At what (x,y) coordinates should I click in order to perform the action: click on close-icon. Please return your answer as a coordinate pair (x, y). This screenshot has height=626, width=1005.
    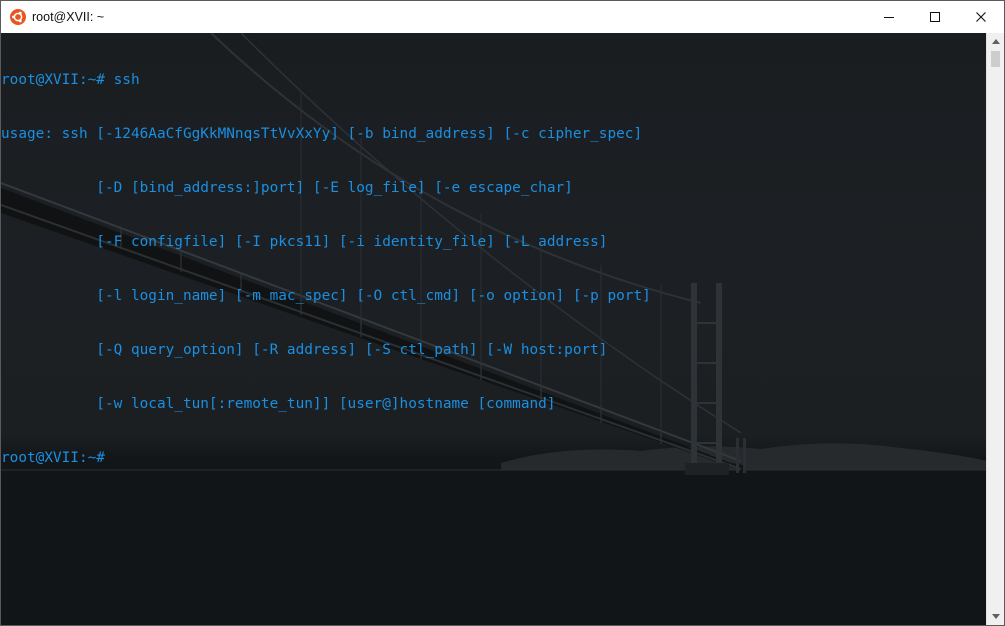
    Looking at the image, I should click on (981, 17).